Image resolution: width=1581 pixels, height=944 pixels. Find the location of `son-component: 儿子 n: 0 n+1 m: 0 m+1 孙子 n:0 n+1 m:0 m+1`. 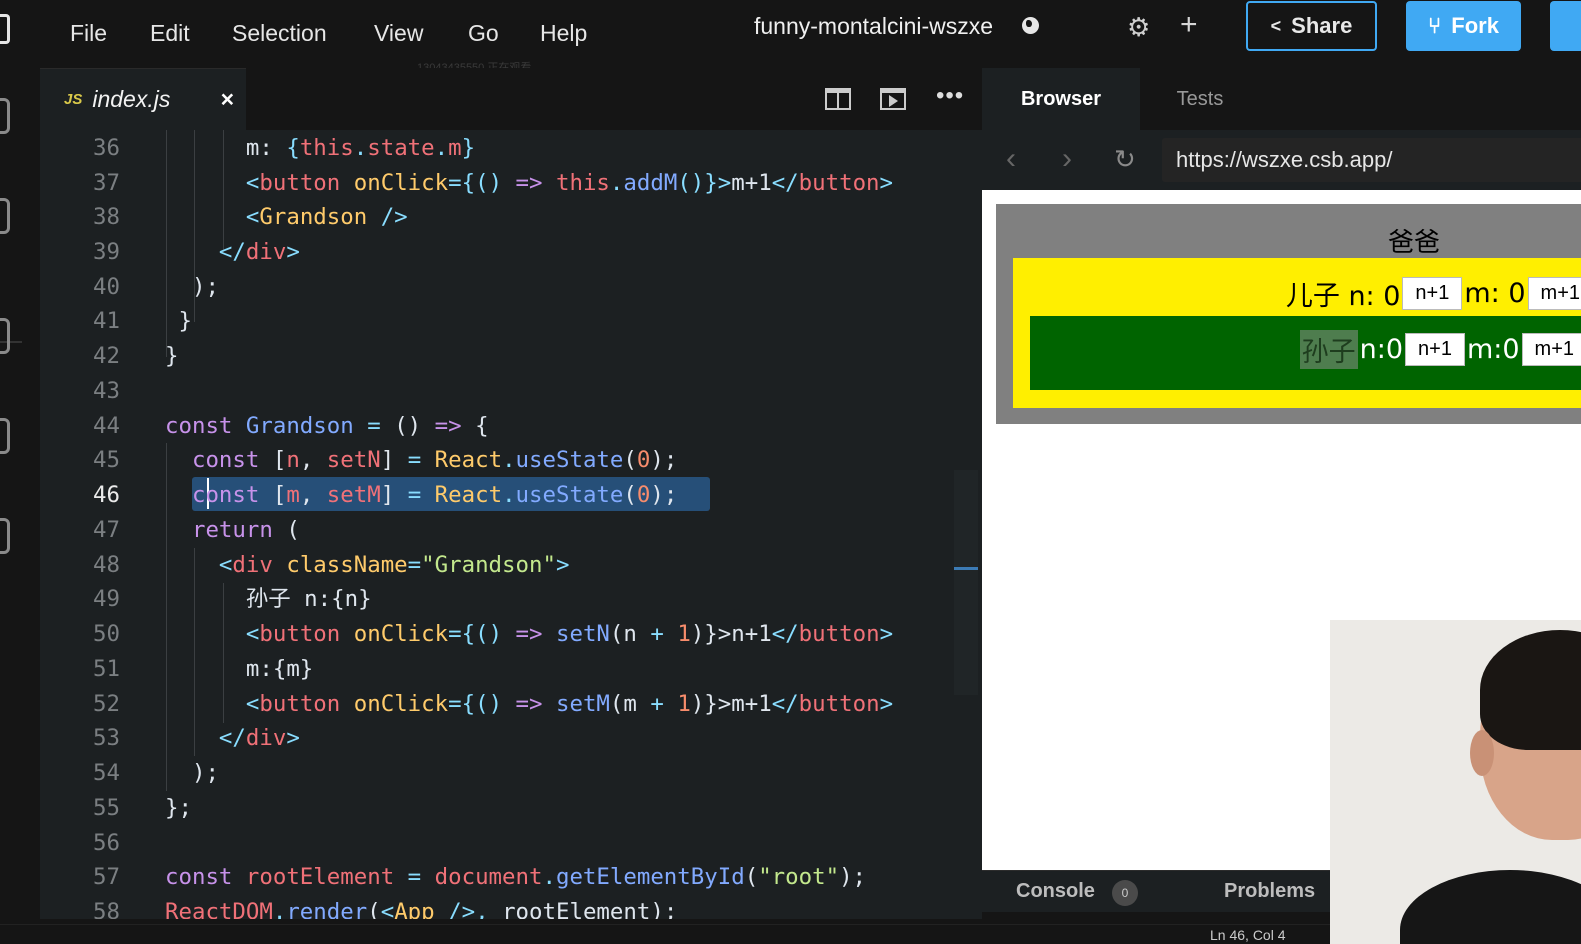

son-component: 儿子 n: 0 n+1 m: 0 m+1 孙子 n:0 n+1 m:0 m+1 is located at coordinates (1297, 333).